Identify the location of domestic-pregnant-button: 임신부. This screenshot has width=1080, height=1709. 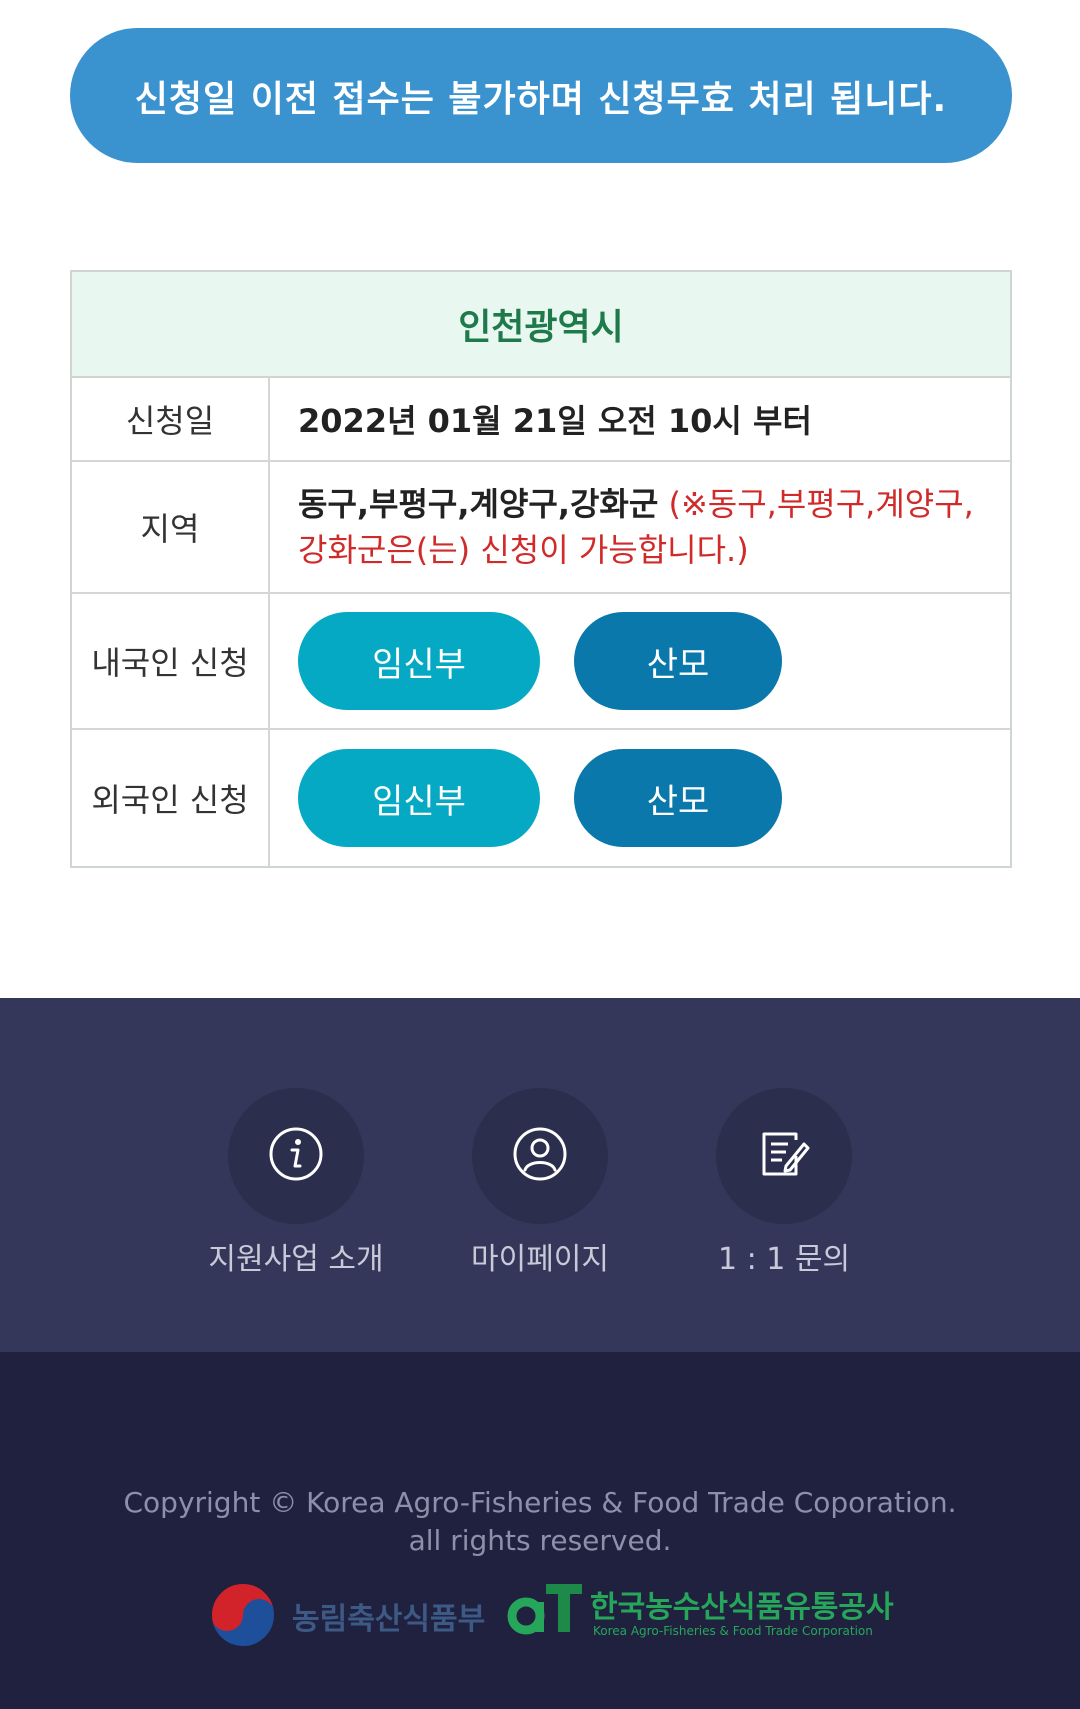
(419, 661).